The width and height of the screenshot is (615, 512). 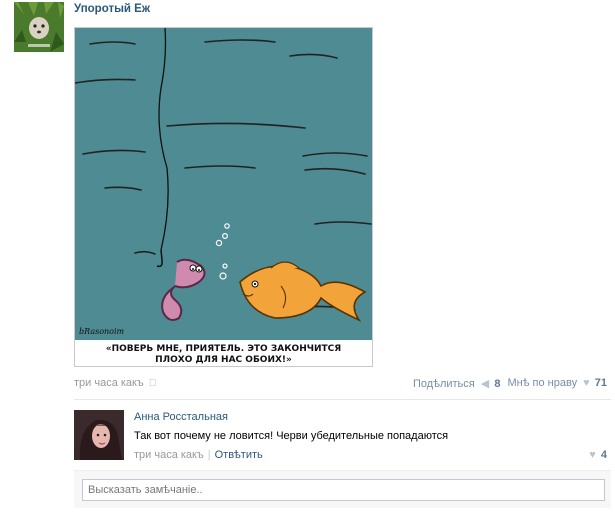 What do you see at coordinates (112, 9) in the screenshot?
I see `post-author-link: Упоротый Еж` at bounding box center [112, 9].